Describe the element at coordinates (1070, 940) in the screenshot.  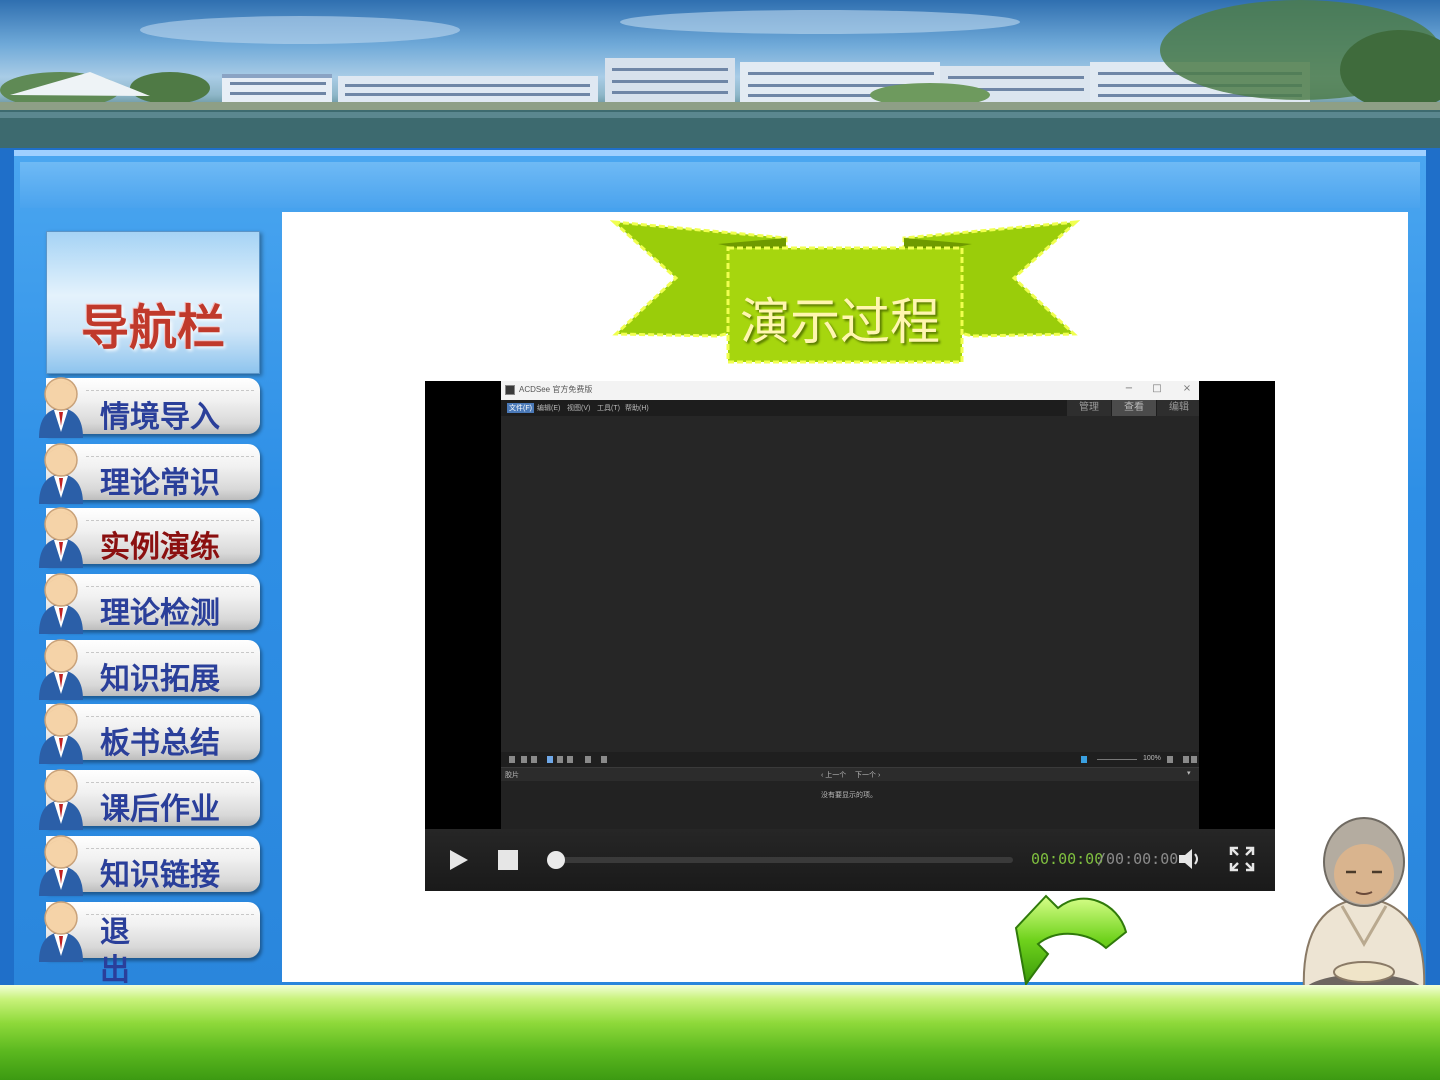
I see `back-arrow-icon` at that location.